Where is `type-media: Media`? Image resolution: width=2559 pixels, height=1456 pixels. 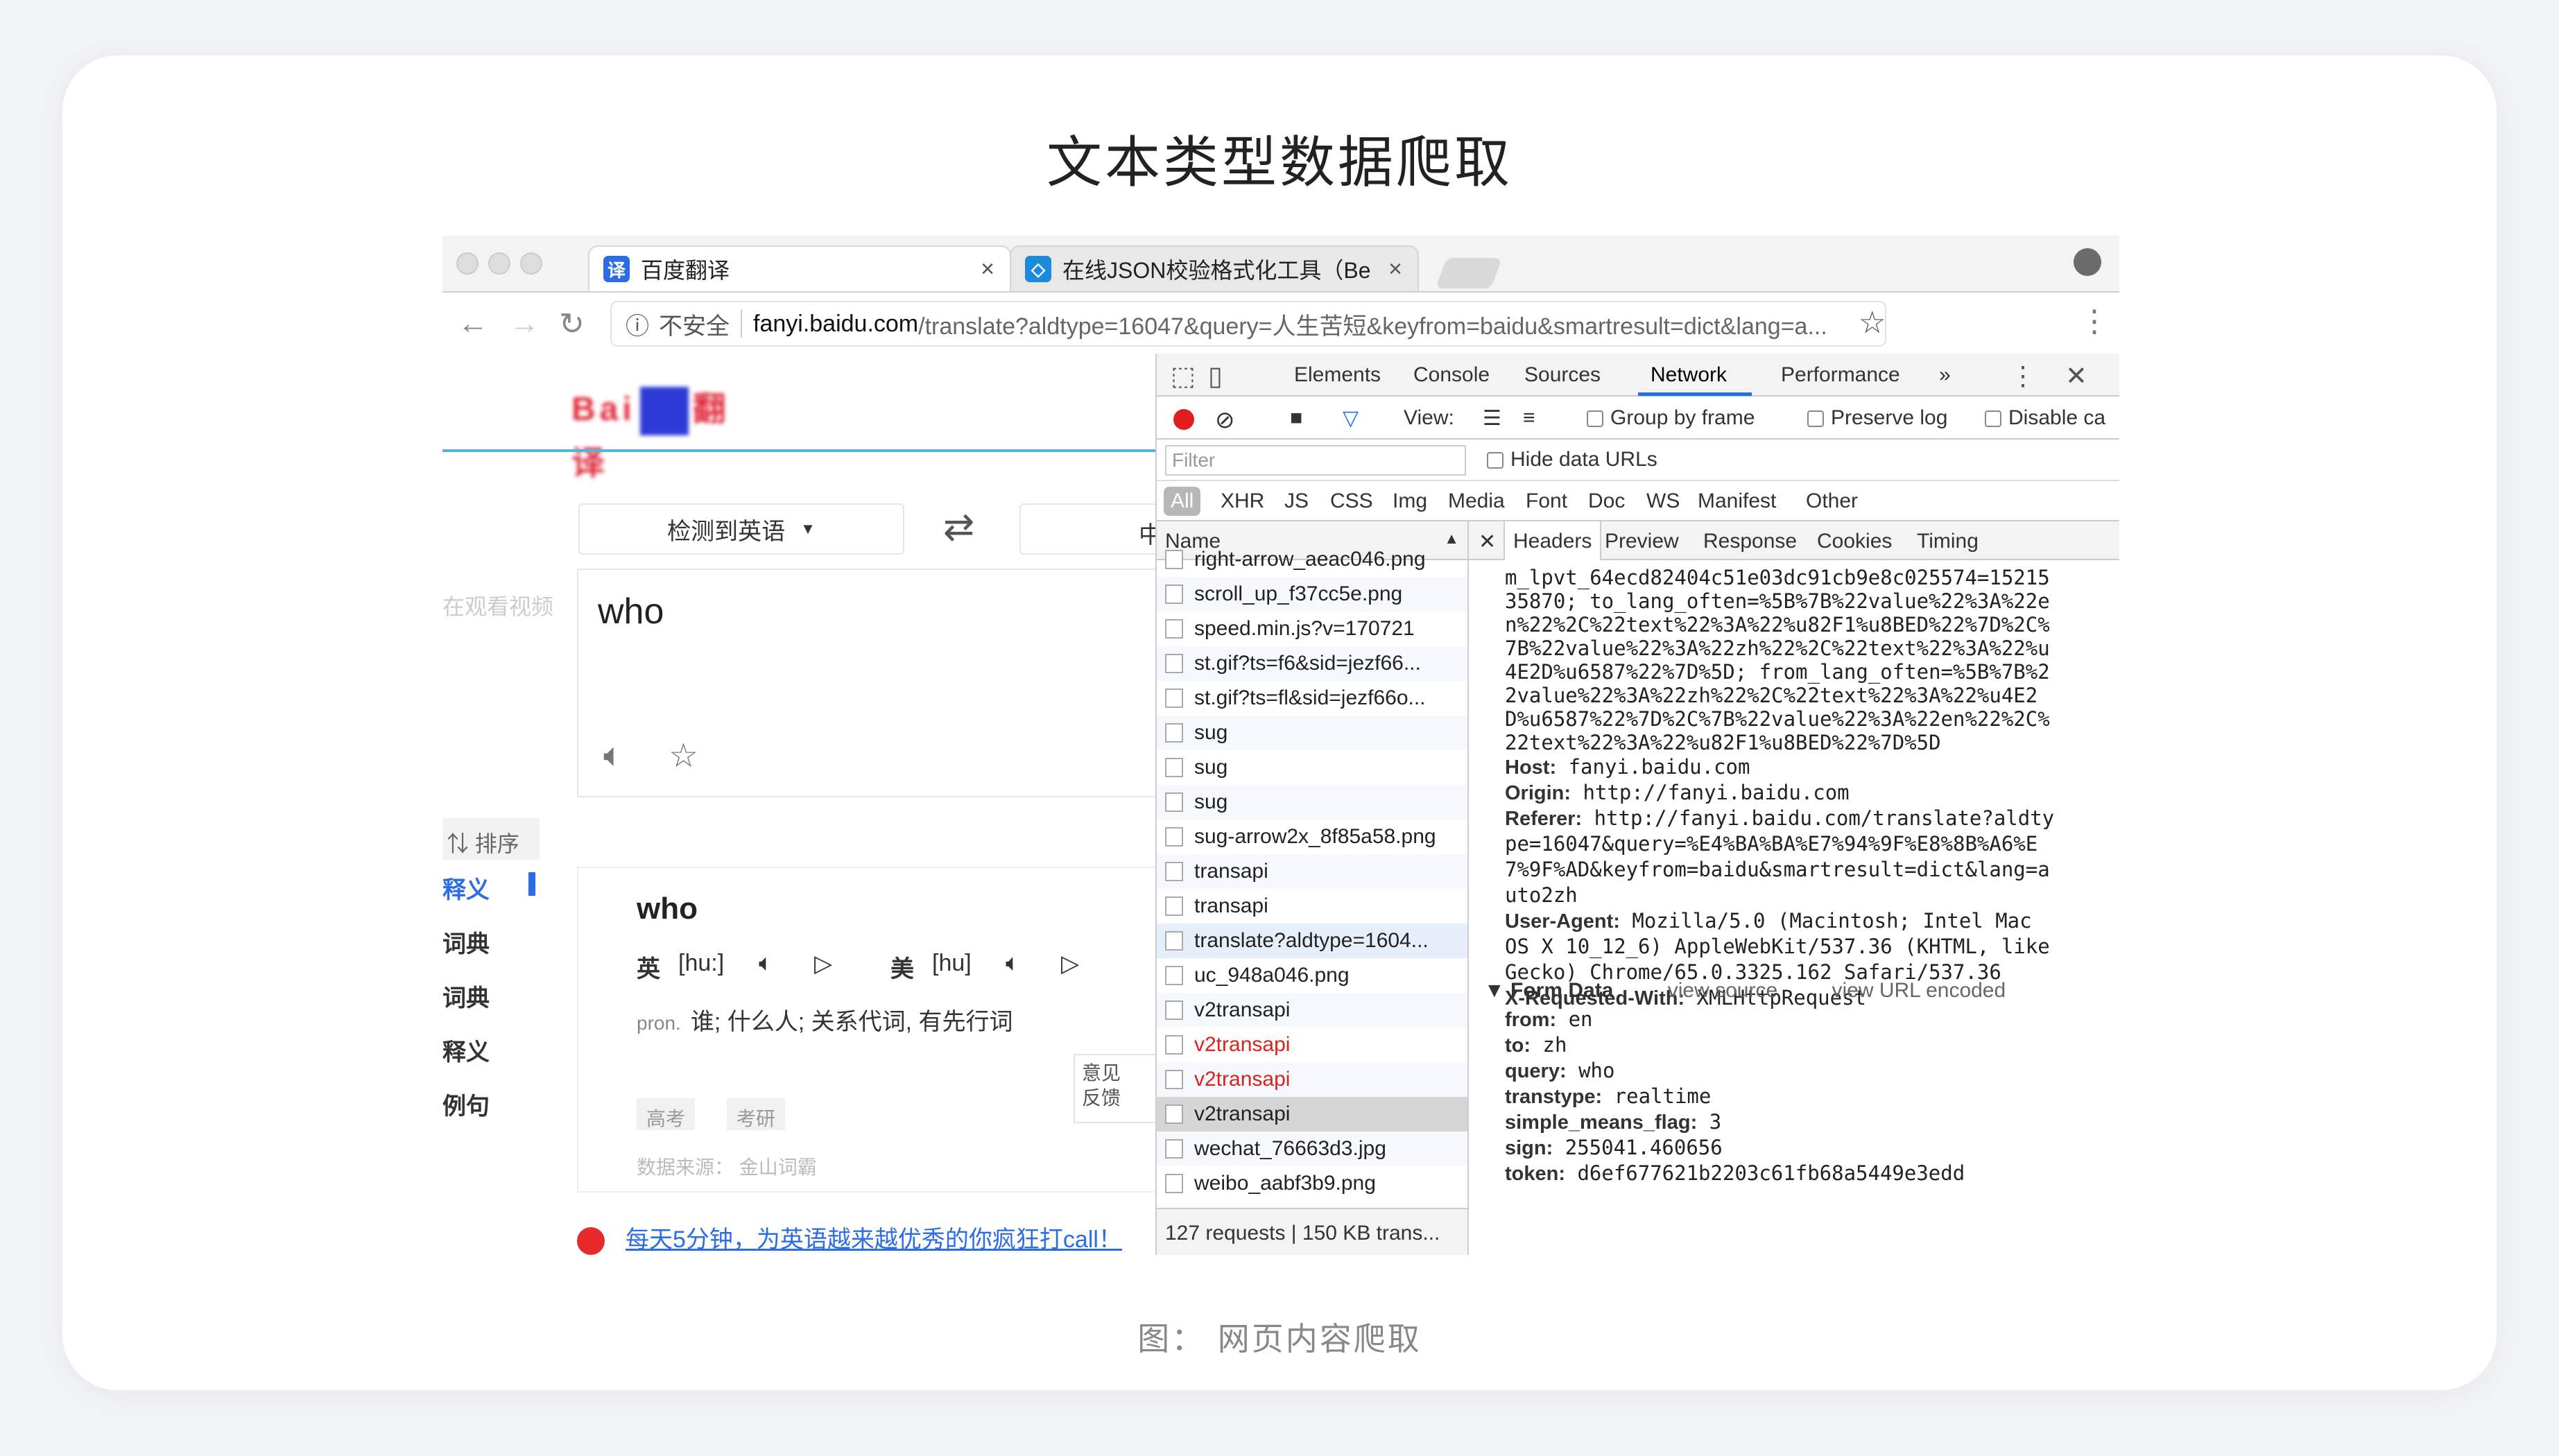
type-media: Media is located at coordinates (1476, 501).